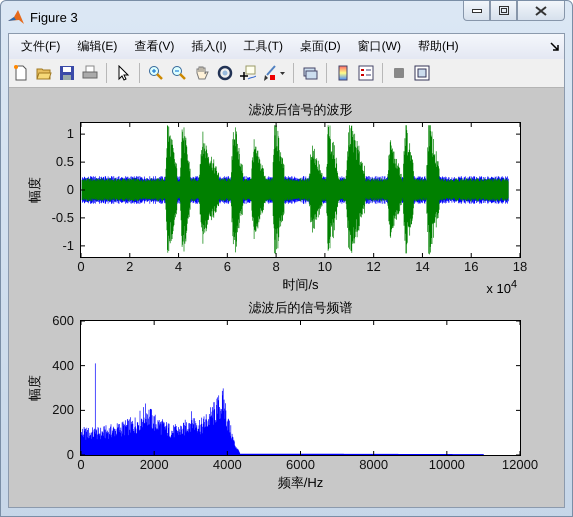 The width and height of the screenshot is (573, 517). What do you see at coordinates (63, 217) in the screenshot?
I see `y-tick-label: -0.5` at bounding box center [63, 217].